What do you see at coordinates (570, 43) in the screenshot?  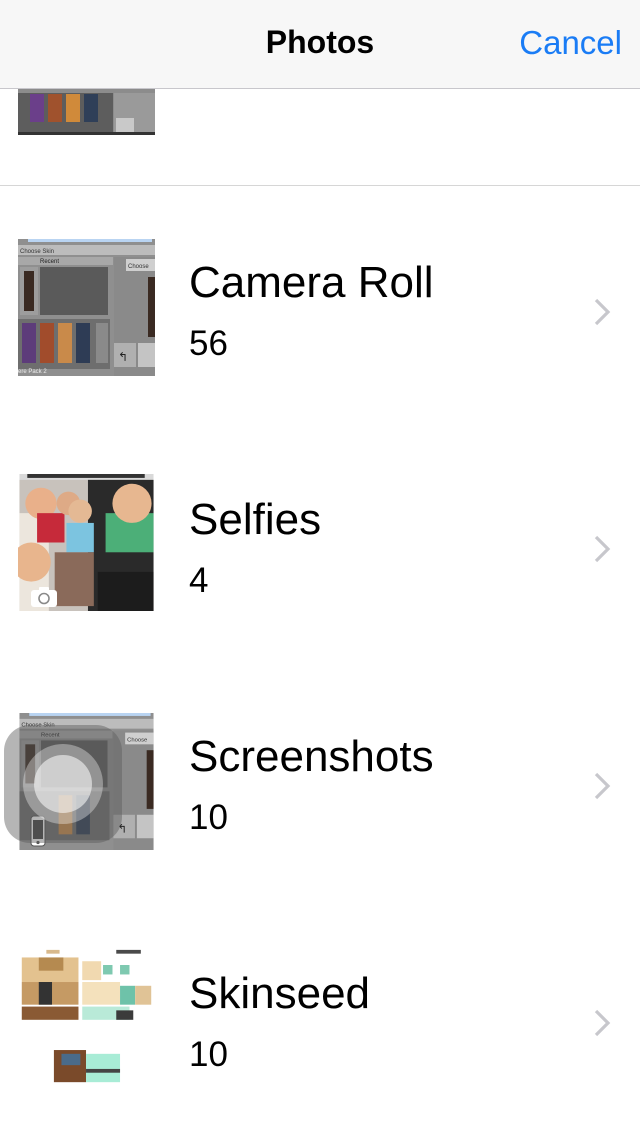 I see `cancel-button: Cancel` at bounding box center [570, 43].